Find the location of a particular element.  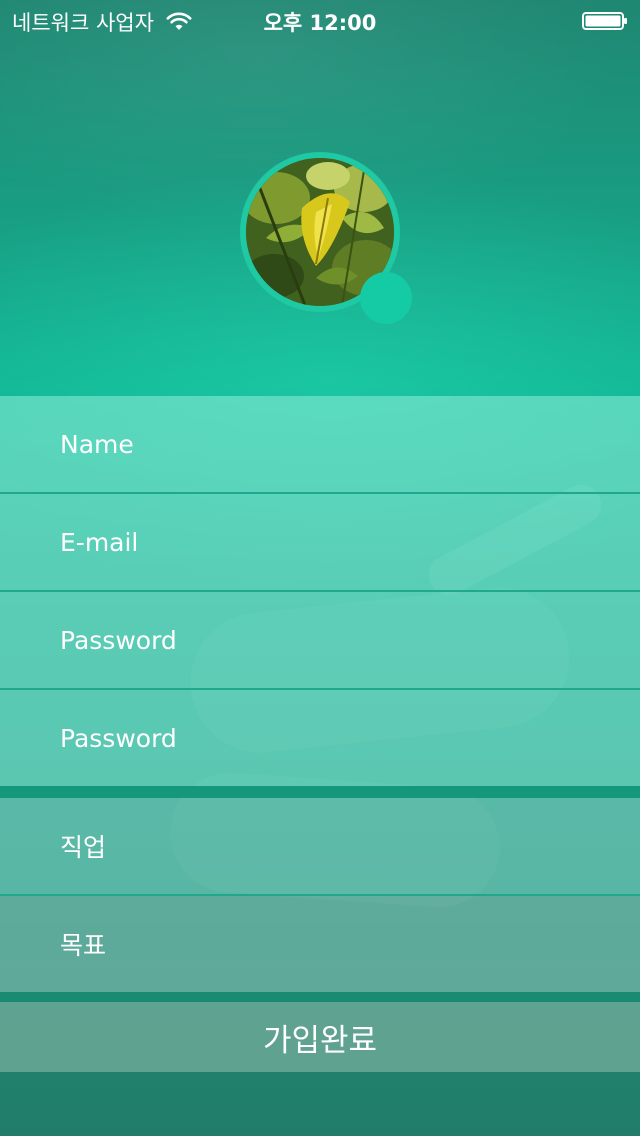

goal-placeholder: 목표 is located at coordinates (83, 945).